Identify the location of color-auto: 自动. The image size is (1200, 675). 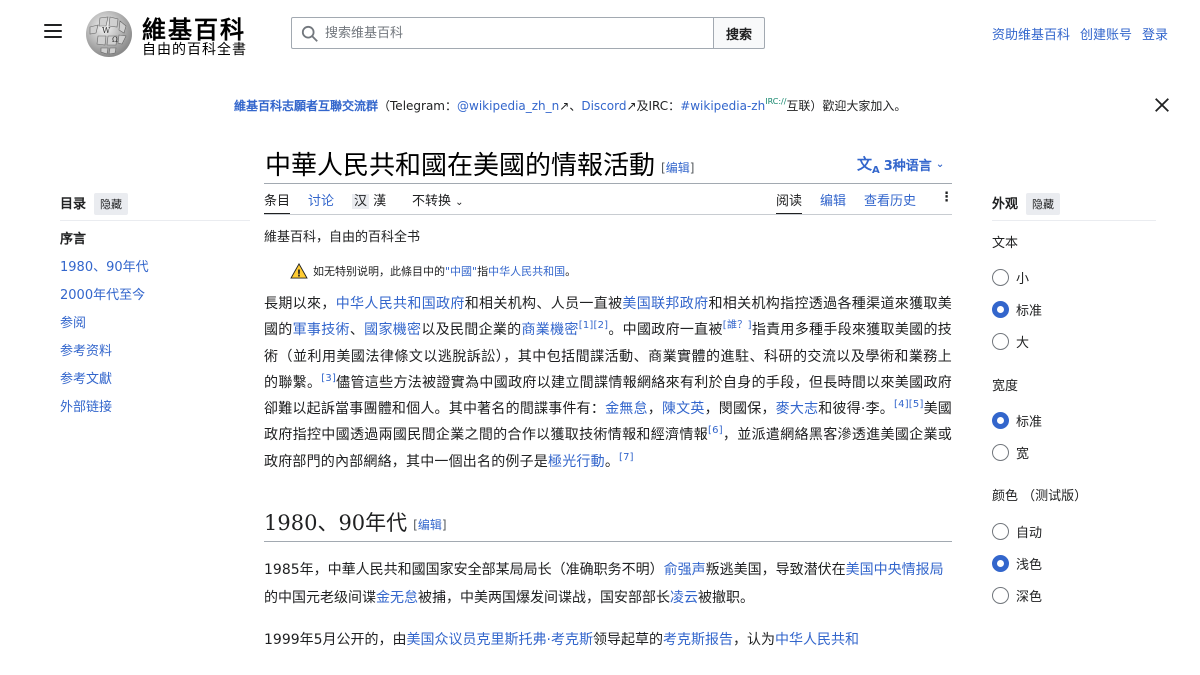
(1017, 531).